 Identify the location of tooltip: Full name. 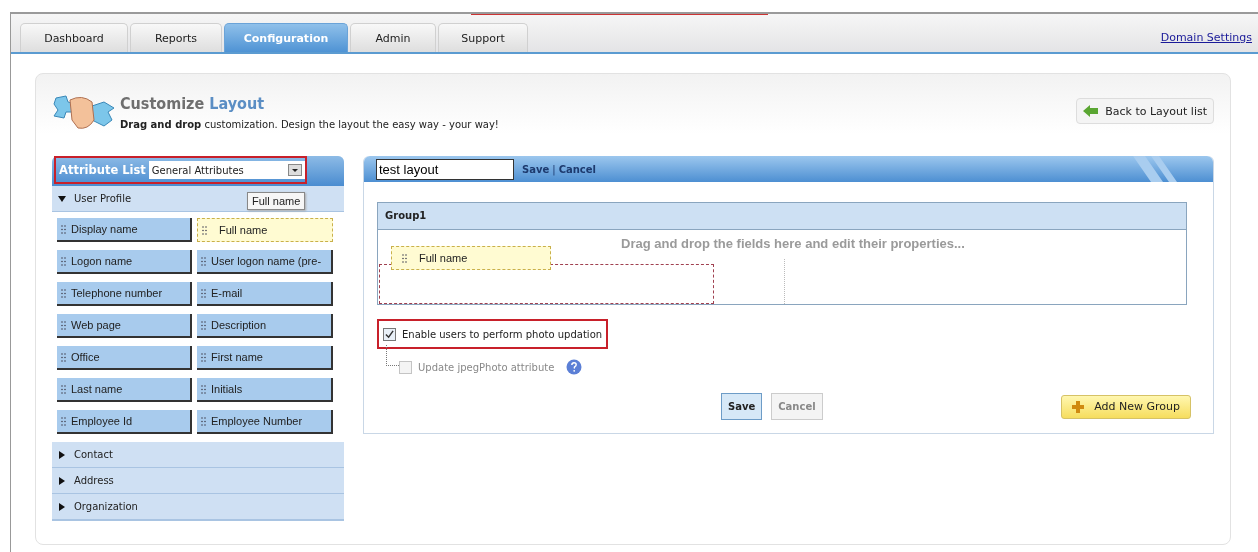
(276, 201).